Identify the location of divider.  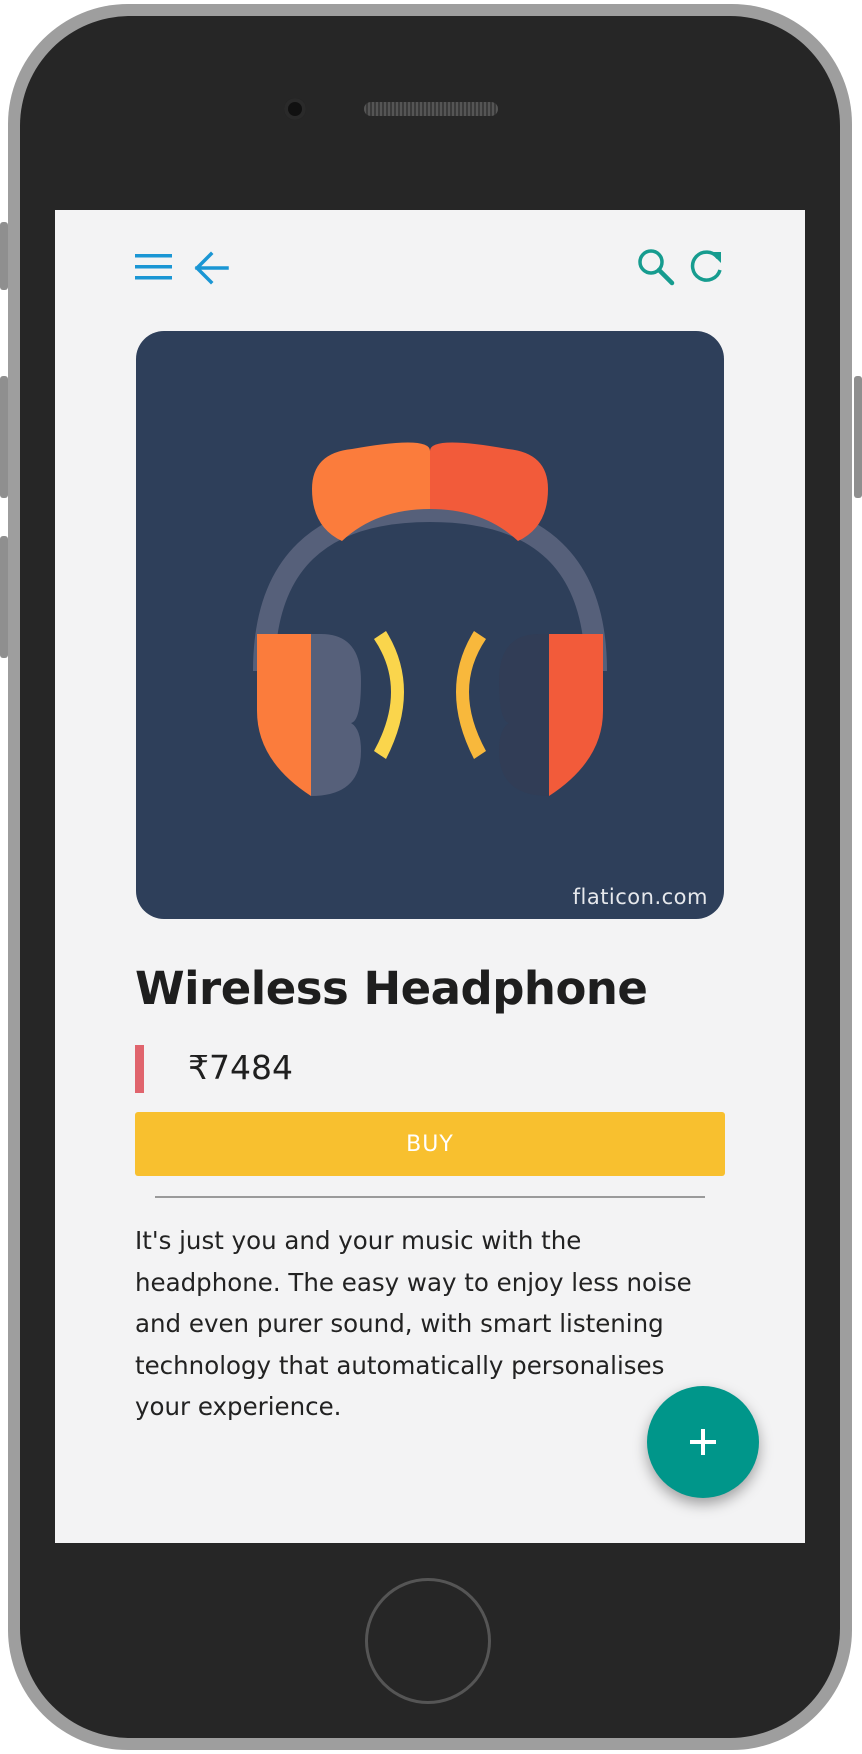
(430, 1197).